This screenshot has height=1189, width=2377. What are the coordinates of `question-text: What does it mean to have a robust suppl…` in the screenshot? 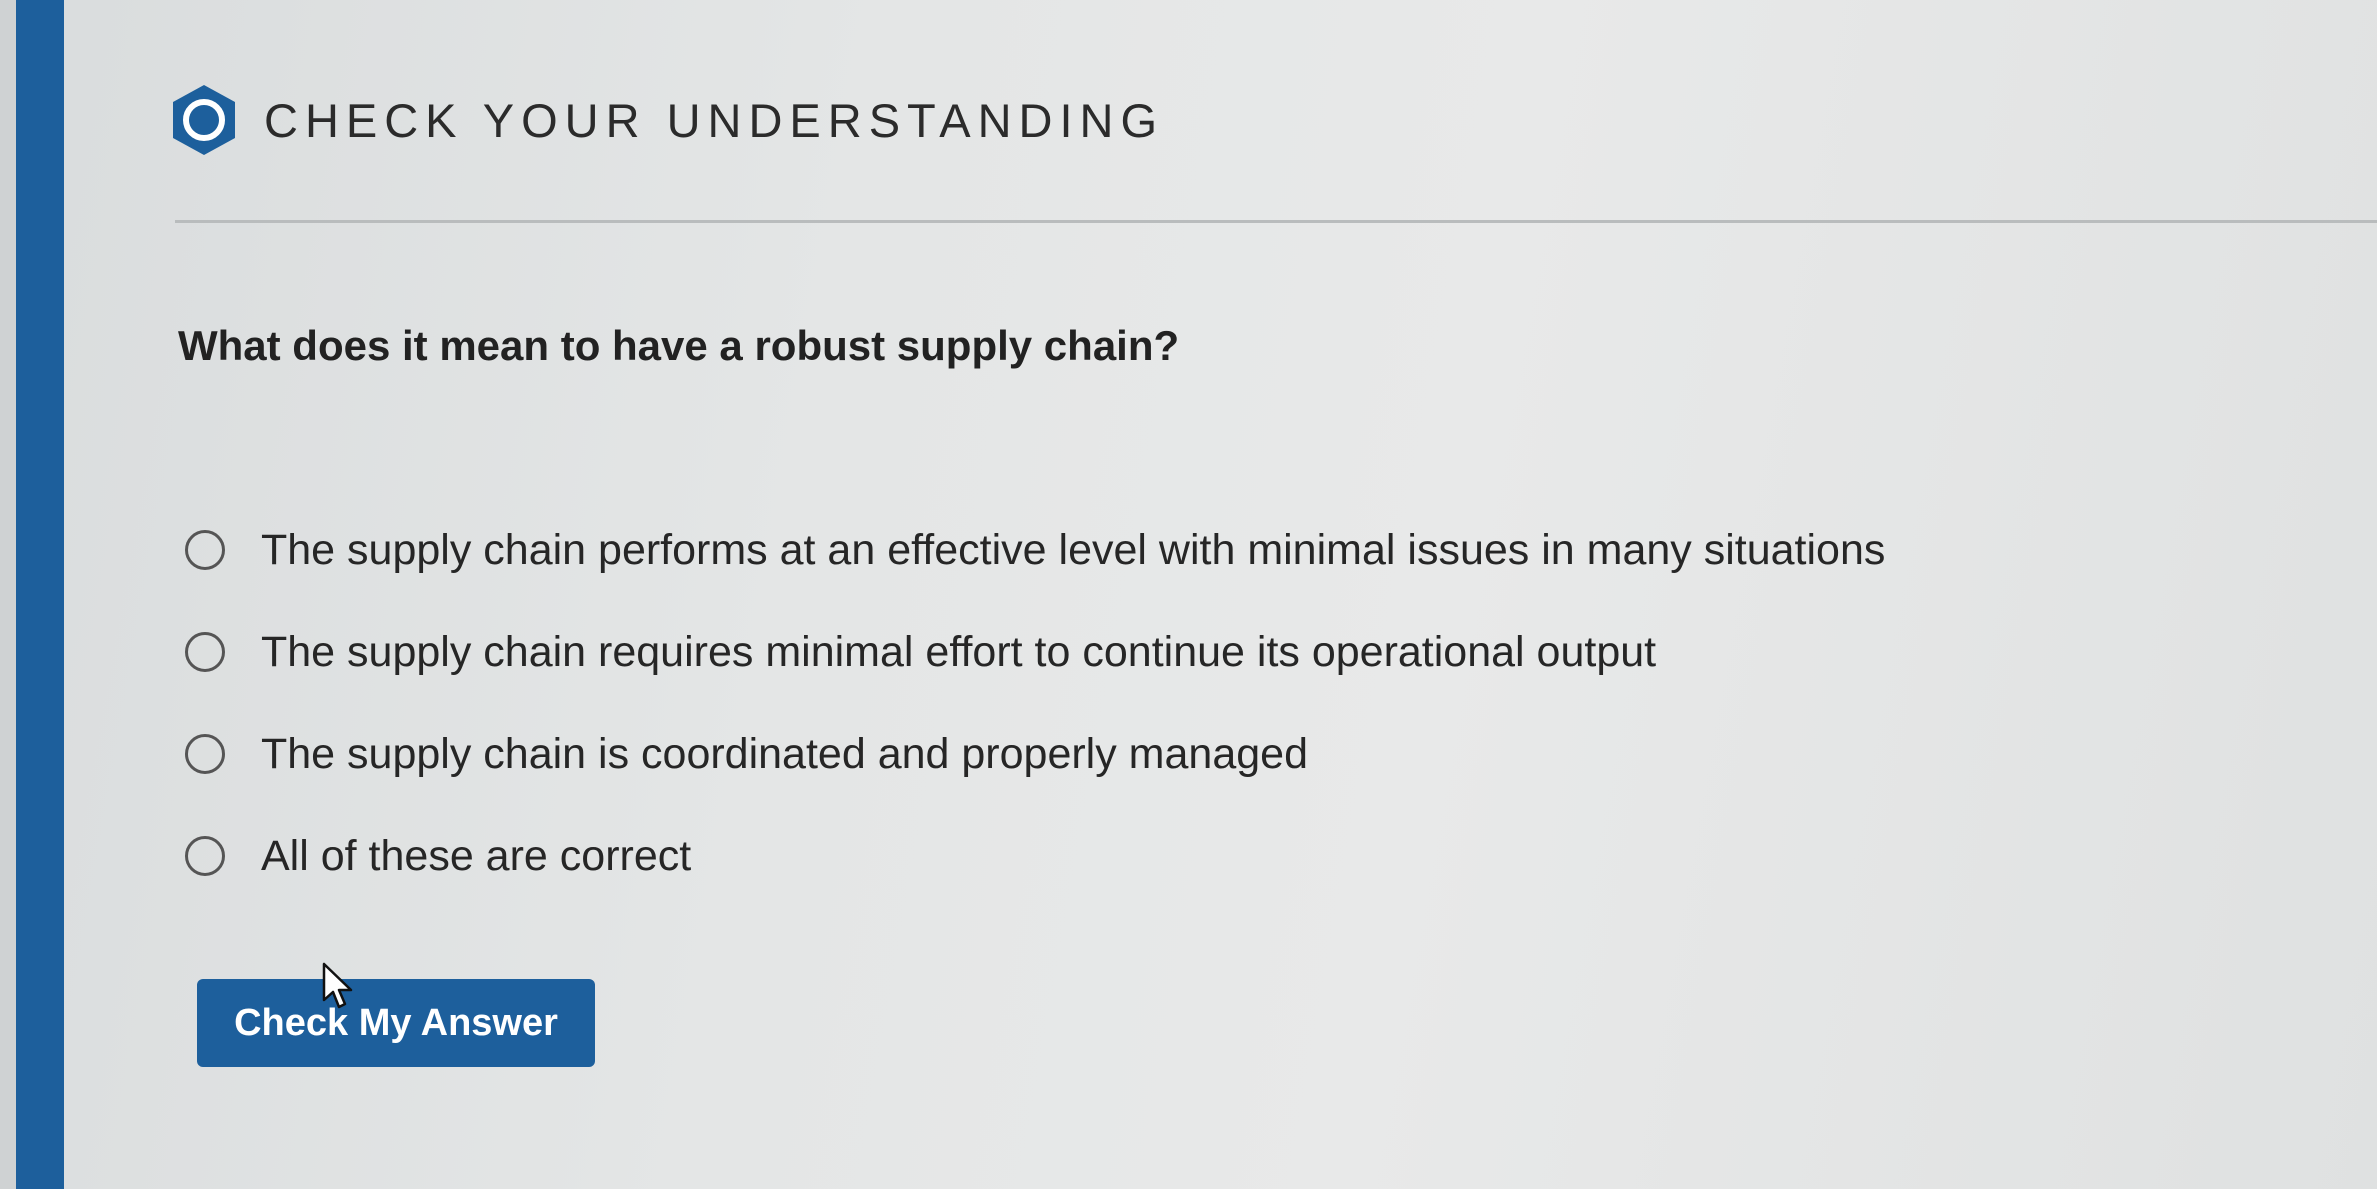 It's located at (679, 345).